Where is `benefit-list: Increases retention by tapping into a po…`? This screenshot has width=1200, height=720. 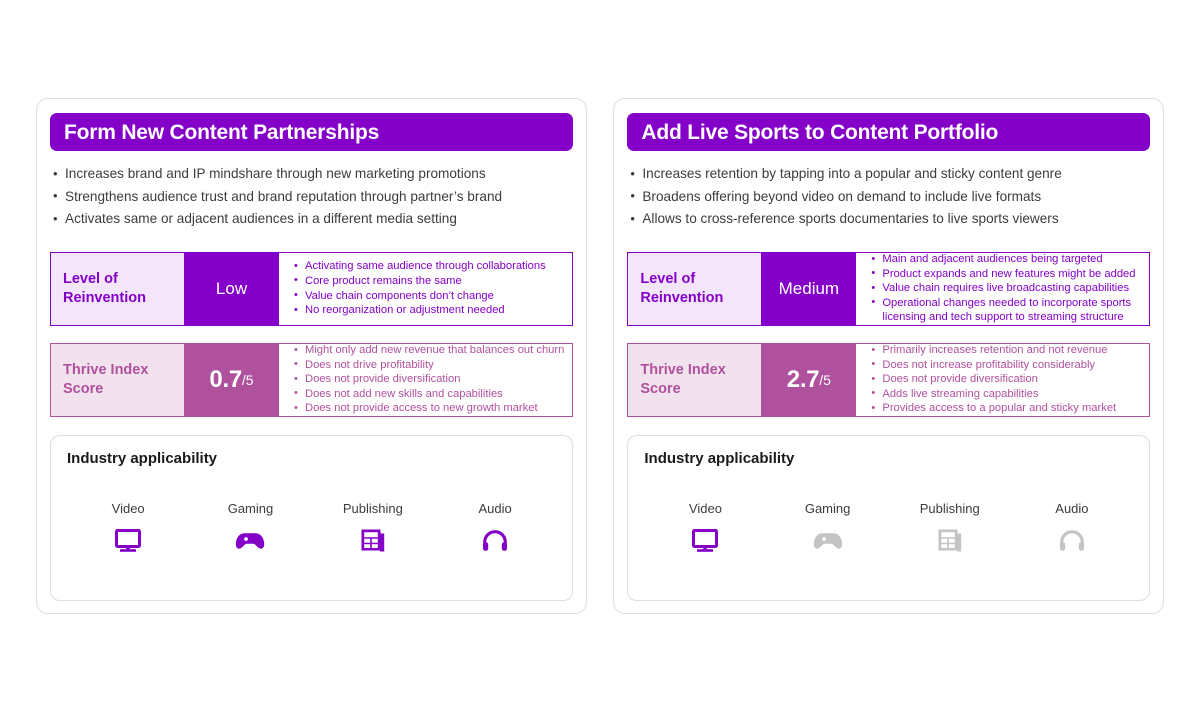 benefit-list: Increases retention by tapping into a po… is located at coordinates (890, 197).